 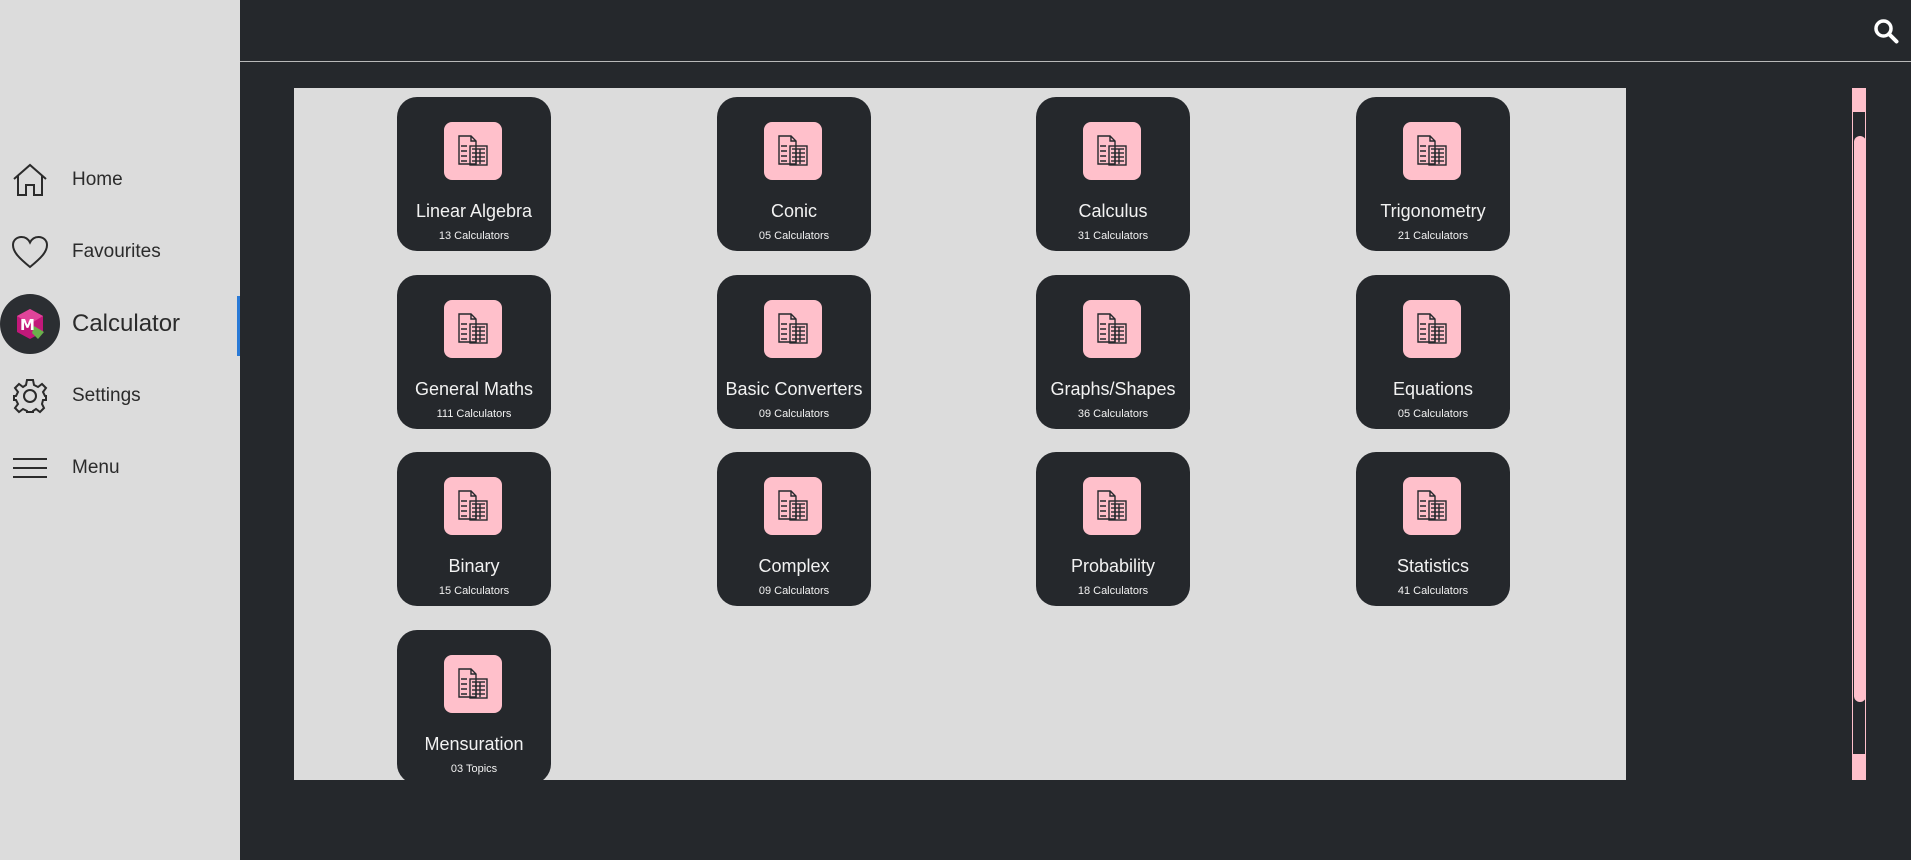 I want to click on sidebar-item-home: Home, so click(x=120, y=180).